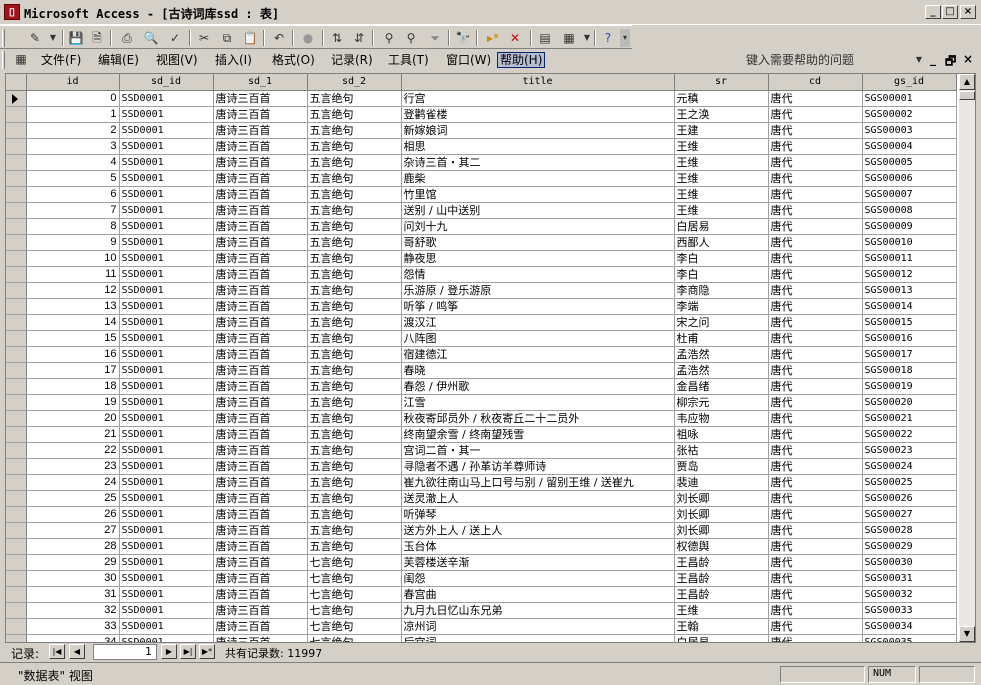 The height and width of the screenshot is (685, 981). I want to click on table-row: 16 SSD0001 唐诗三百首 五言绝句 宿建德江 孟浩然 唐代 SGS00017, so click(481, 354).